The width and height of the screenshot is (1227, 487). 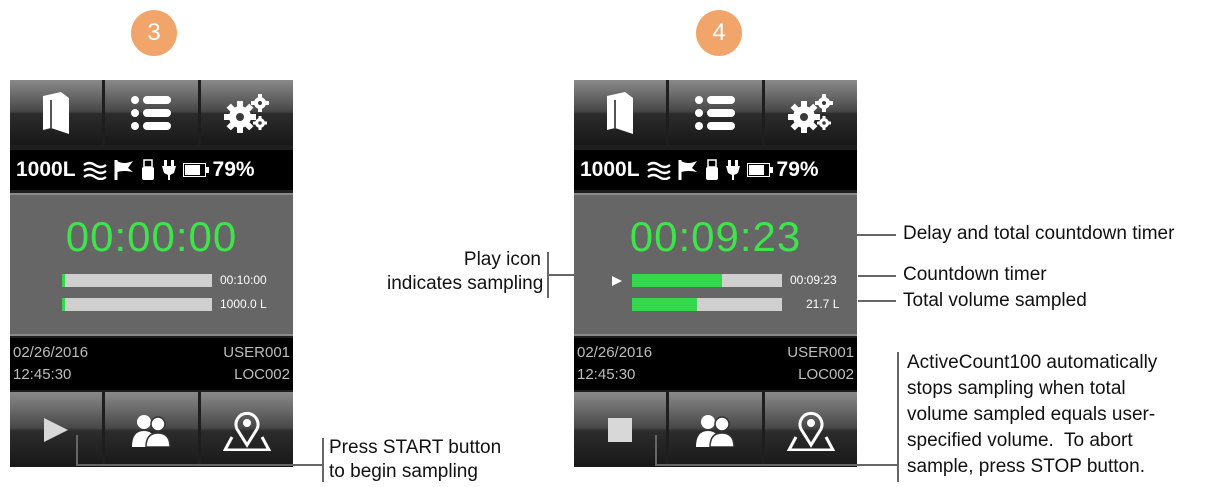 I want to click on start-callout-line-h, so click(x=200, y=465).